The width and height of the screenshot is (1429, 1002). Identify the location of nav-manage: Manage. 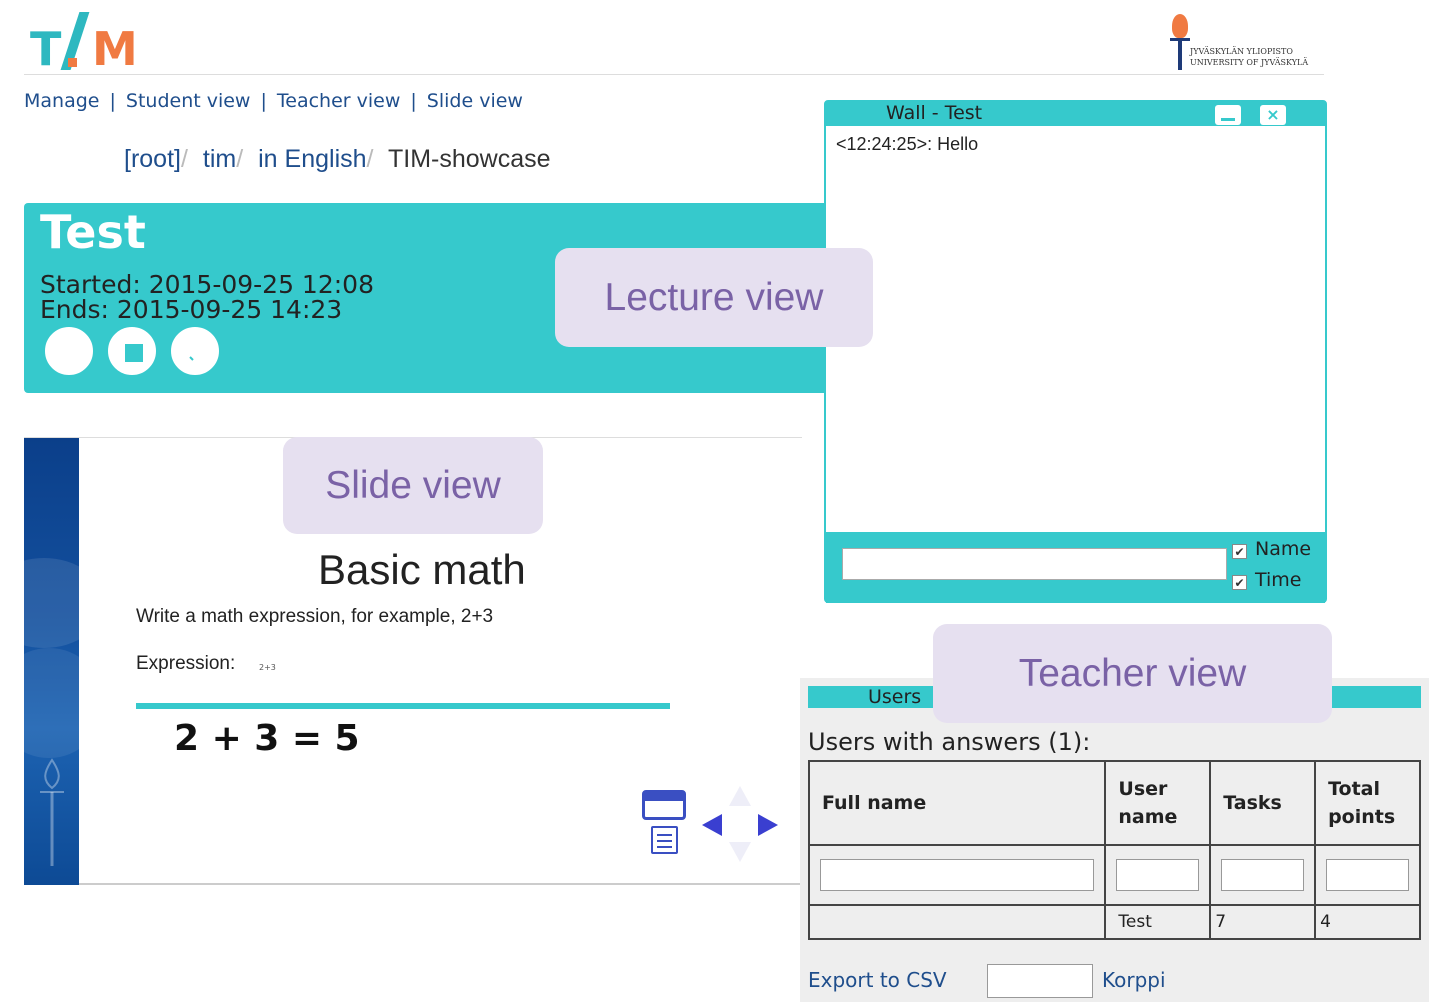
(61, 101).